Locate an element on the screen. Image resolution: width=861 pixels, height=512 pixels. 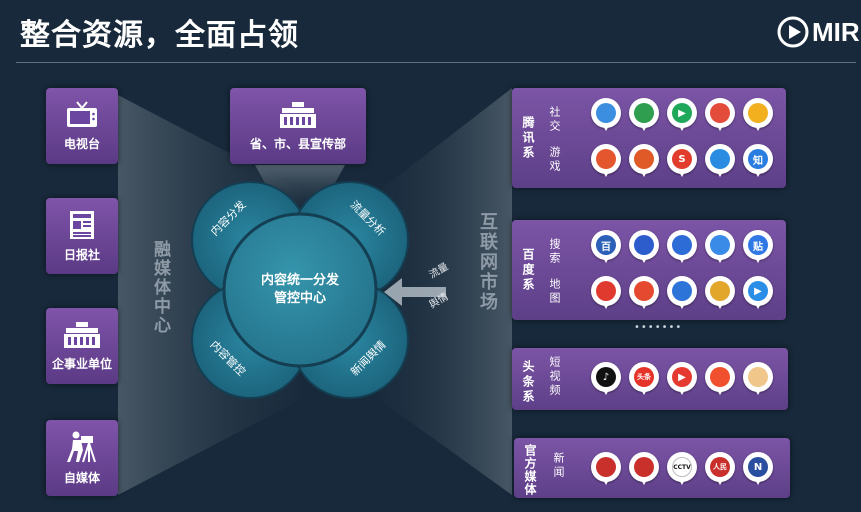
tile-label: 日报社 is located at coordinates (81, 255).